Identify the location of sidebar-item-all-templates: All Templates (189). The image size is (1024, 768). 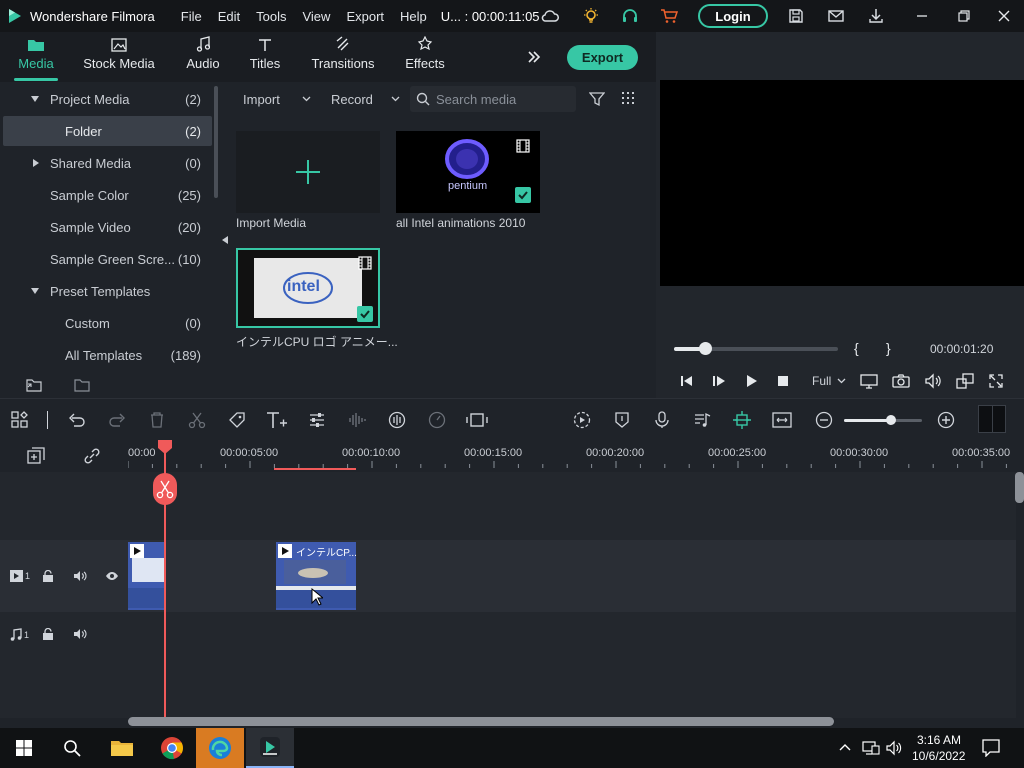
(106, 355).